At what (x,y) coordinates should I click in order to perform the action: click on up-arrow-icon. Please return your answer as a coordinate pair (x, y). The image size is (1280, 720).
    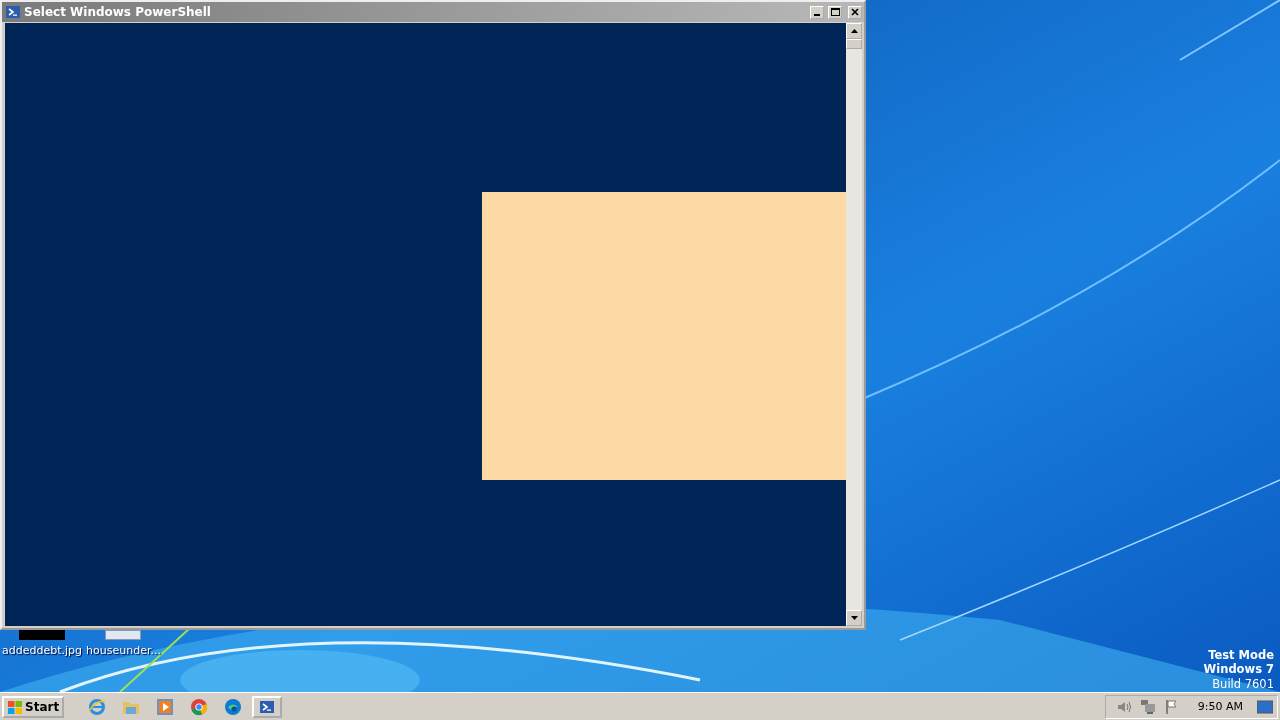
    Looking at the image, I should click on (854, 31).